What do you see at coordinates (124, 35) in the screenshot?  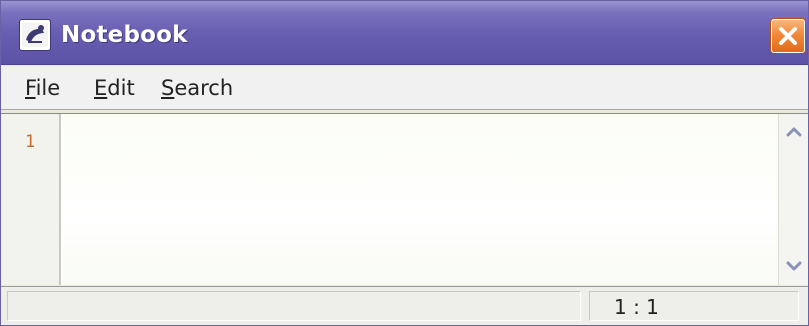 I see `window-title: Notebook` at bounding box center [124, 35].